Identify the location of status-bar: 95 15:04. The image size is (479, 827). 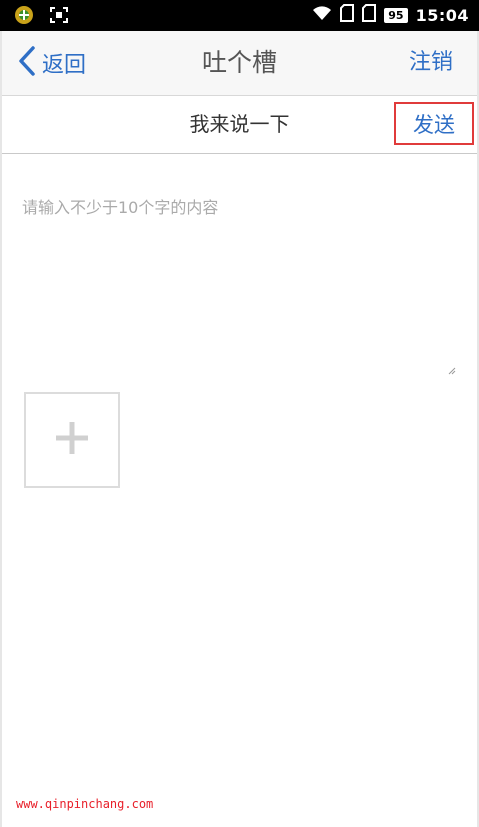
(239, 15).